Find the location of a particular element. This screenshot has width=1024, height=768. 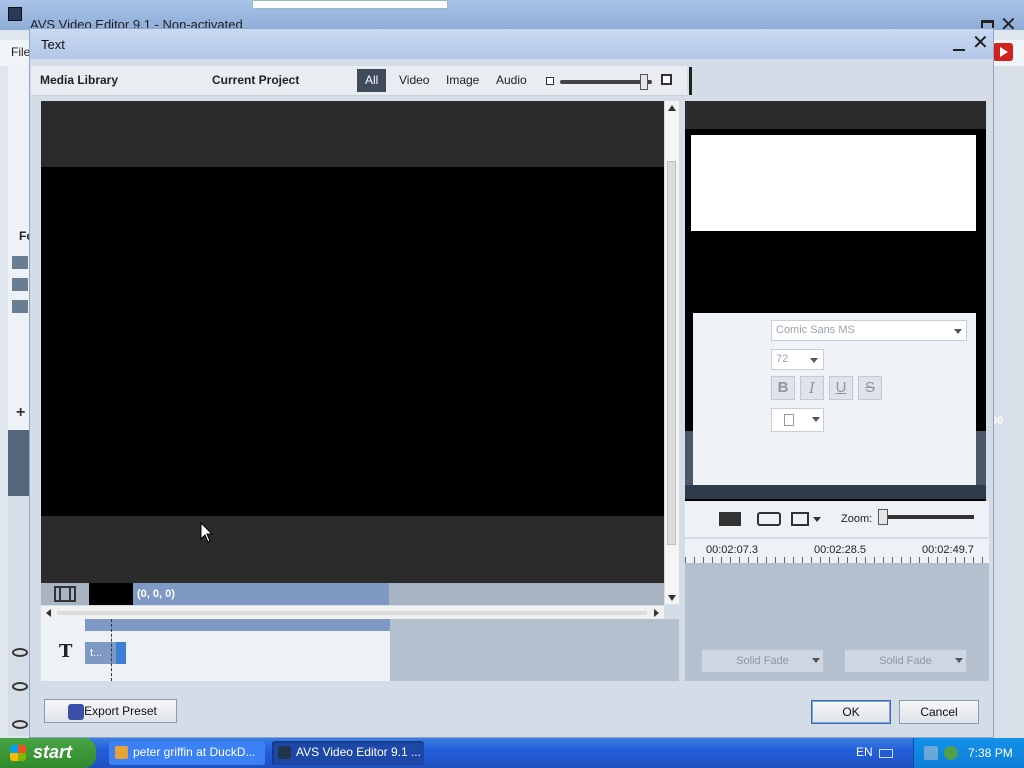

app-dark-band is located at coordinates (19, 463).